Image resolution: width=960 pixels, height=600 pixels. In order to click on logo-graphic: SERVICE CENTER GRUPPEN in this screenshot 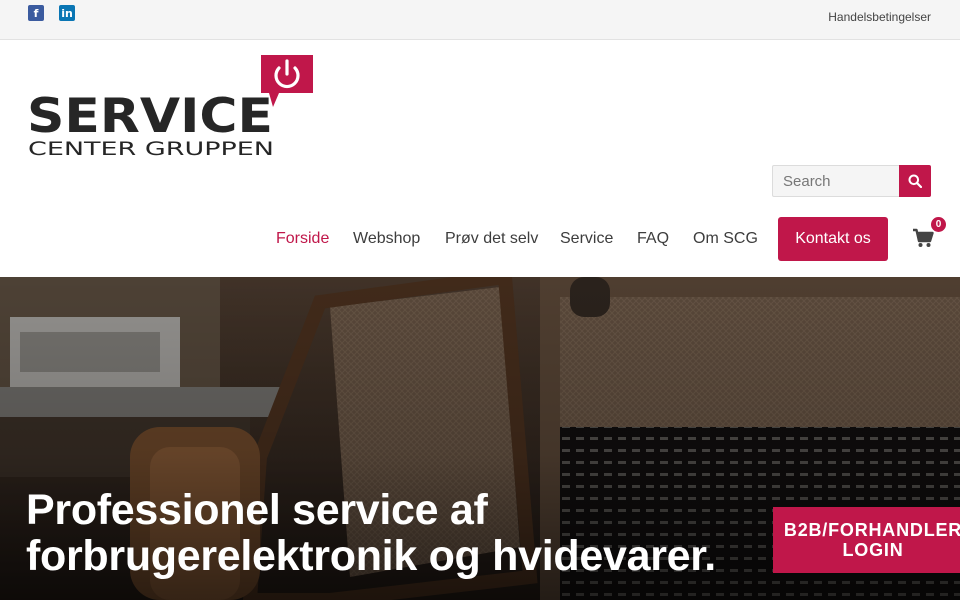, I will do `click(170, 107)`.